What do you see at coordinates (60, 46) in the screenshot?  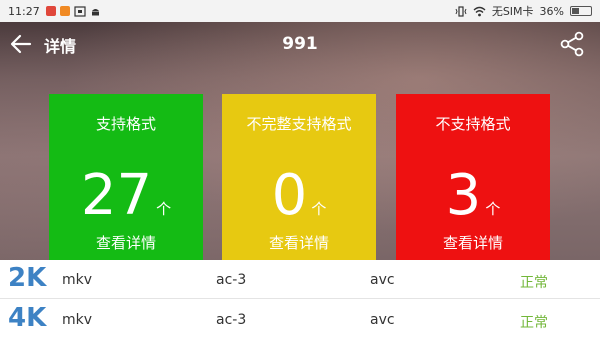 I see `page-title: 详情` at bounding box center [60, 46].